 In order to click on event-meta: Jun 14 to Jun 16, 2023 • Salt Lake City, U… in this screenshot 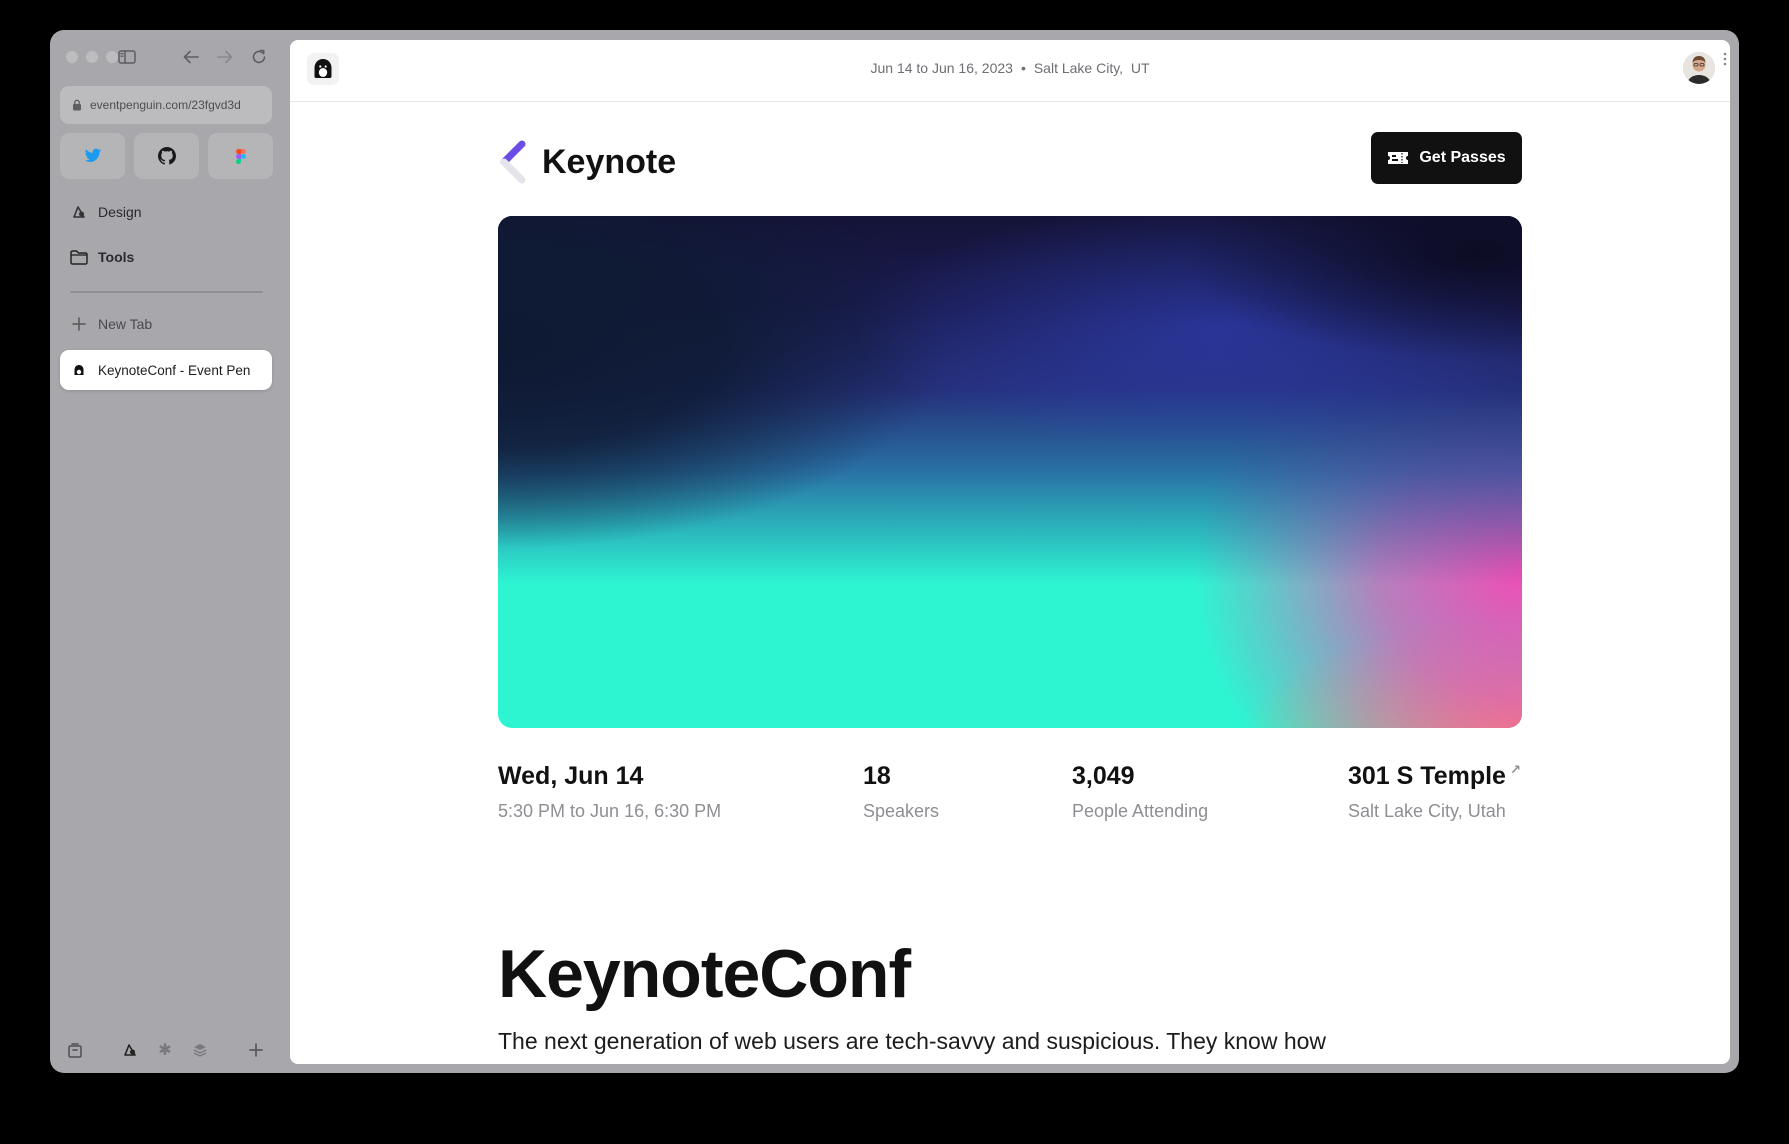, I will do `click(1010, 68)`.